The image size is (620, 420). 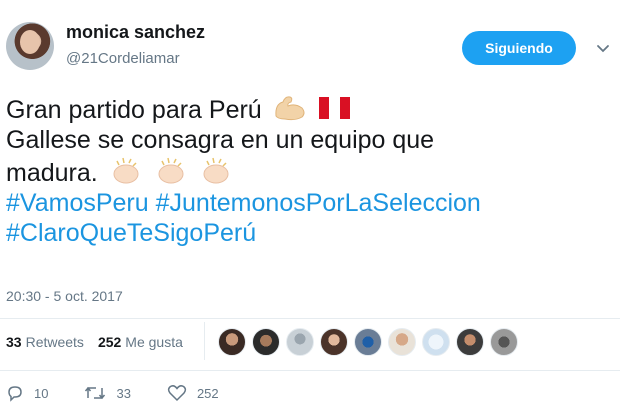 What do you see at coordinates (135, 32) in the screenshot?
I see `display-name: monica sanchez` at bounding box center [135, 32].